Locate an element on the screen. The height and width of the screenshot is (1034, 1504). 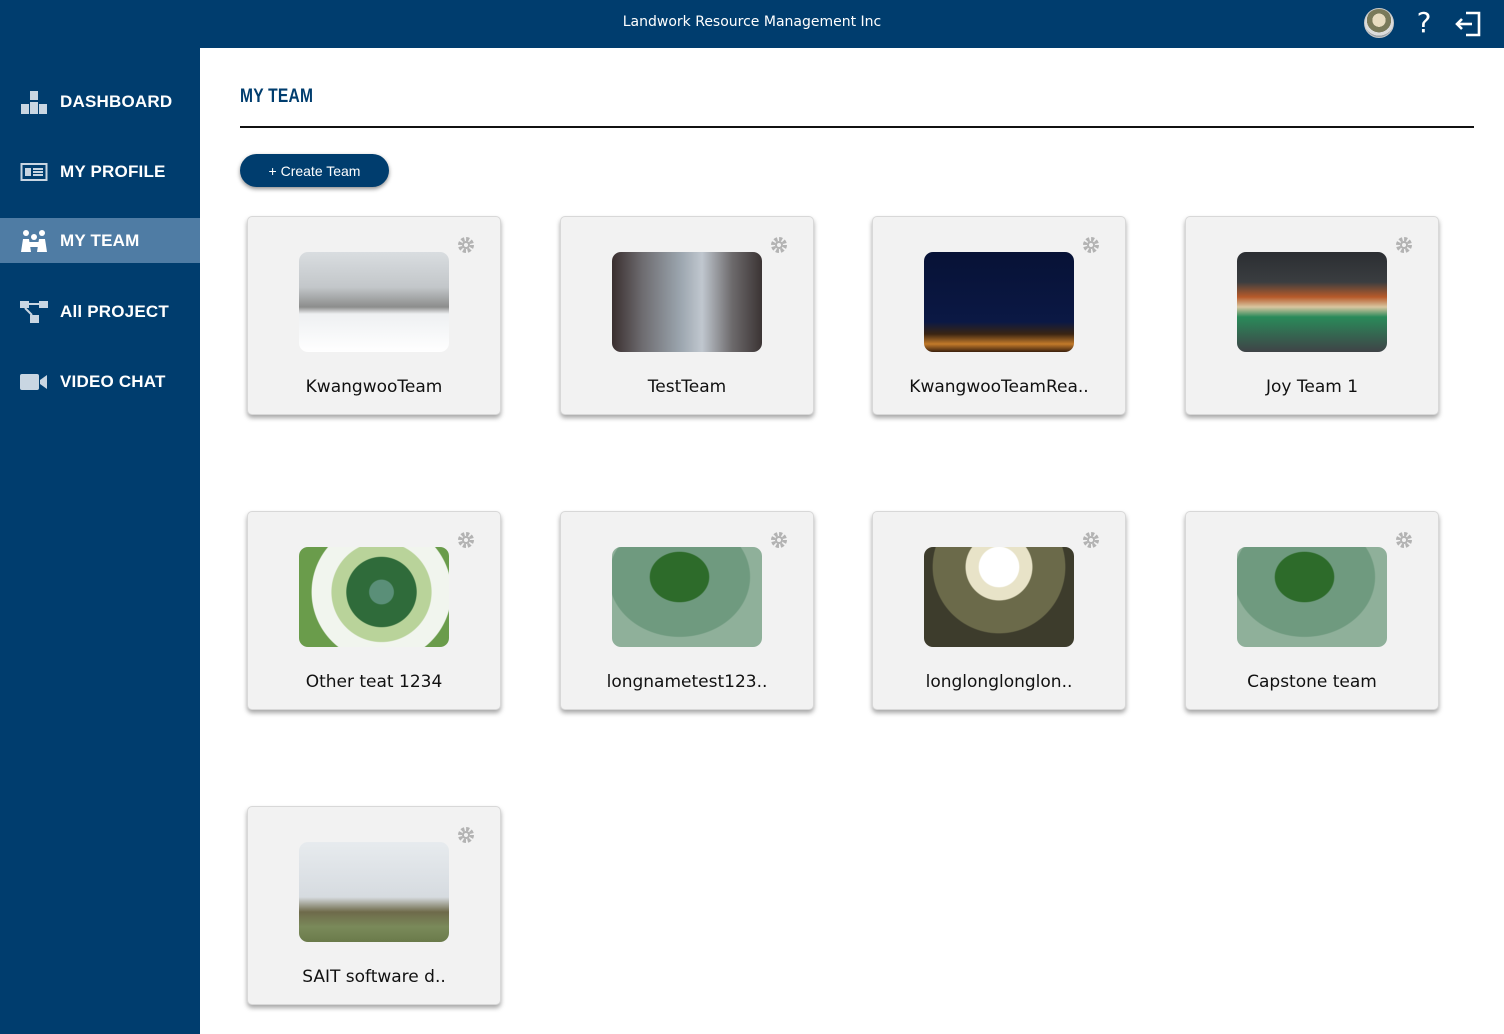
team-card: Other teat 1234 is located at coordinates (374, 610).